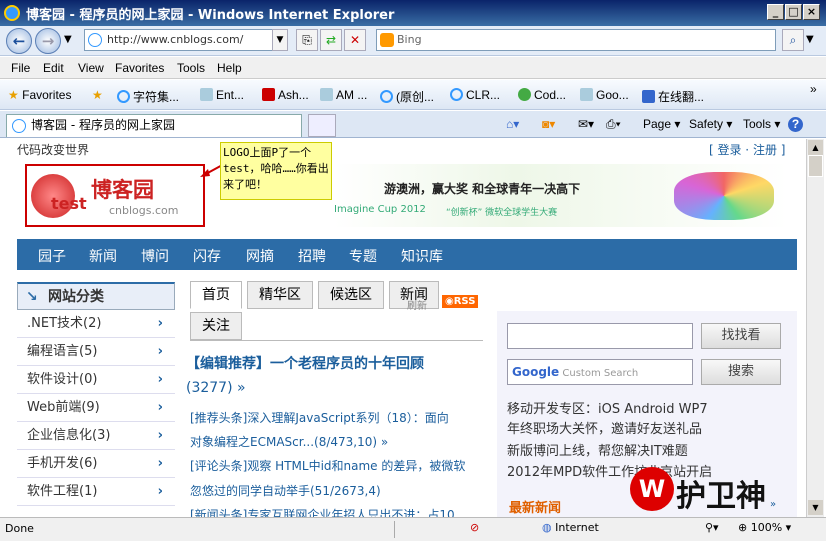  I want to click on menu-favorites: Favorites, so click(139, 68).